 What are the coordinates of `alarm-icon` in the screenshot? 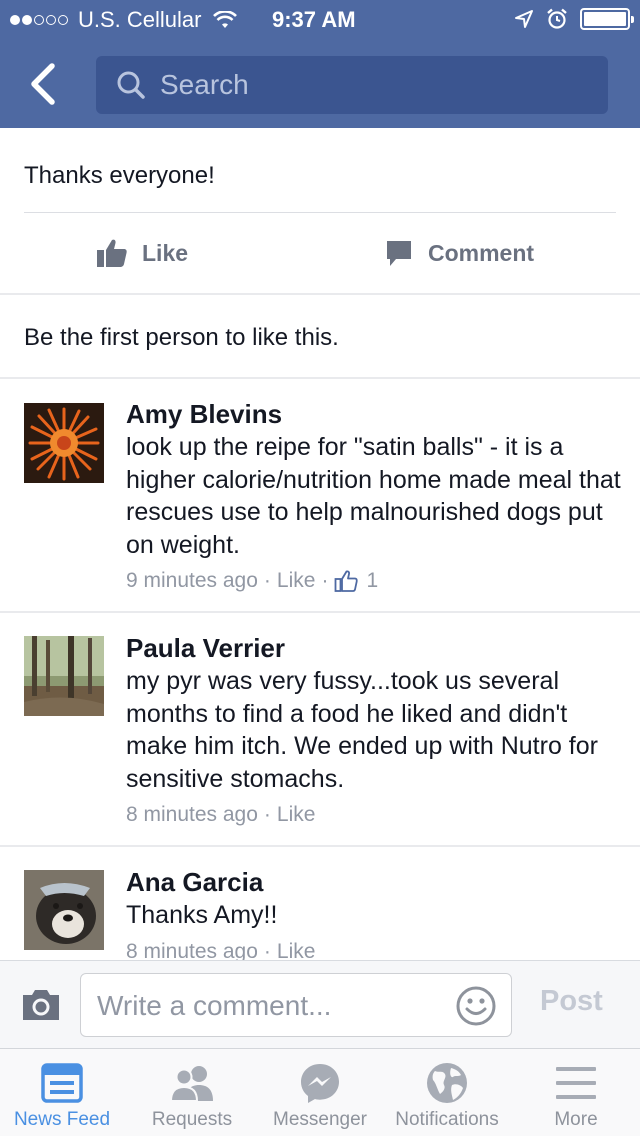 It's located at (557, 18).